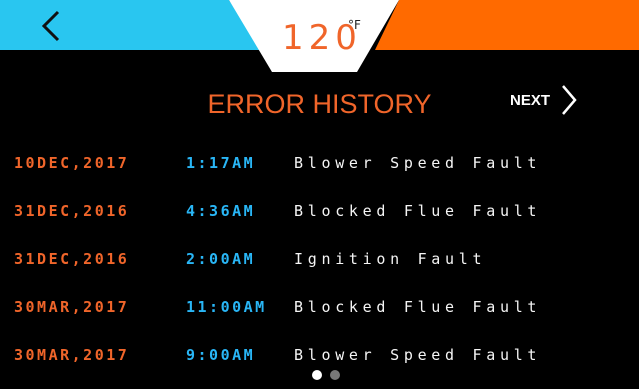 The image size is (639, 389). I want to click on error-date: 10DEC,2017, so click(72, 163).